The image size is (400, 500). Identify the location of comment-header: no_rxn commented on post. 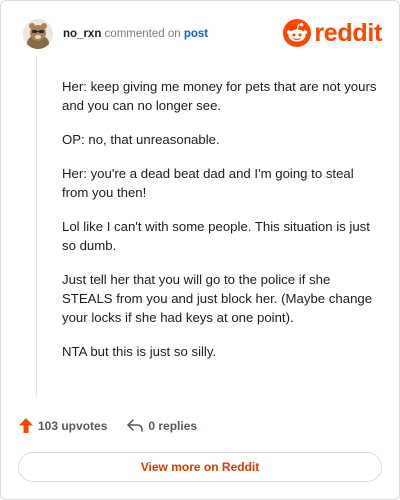
(135, 34).